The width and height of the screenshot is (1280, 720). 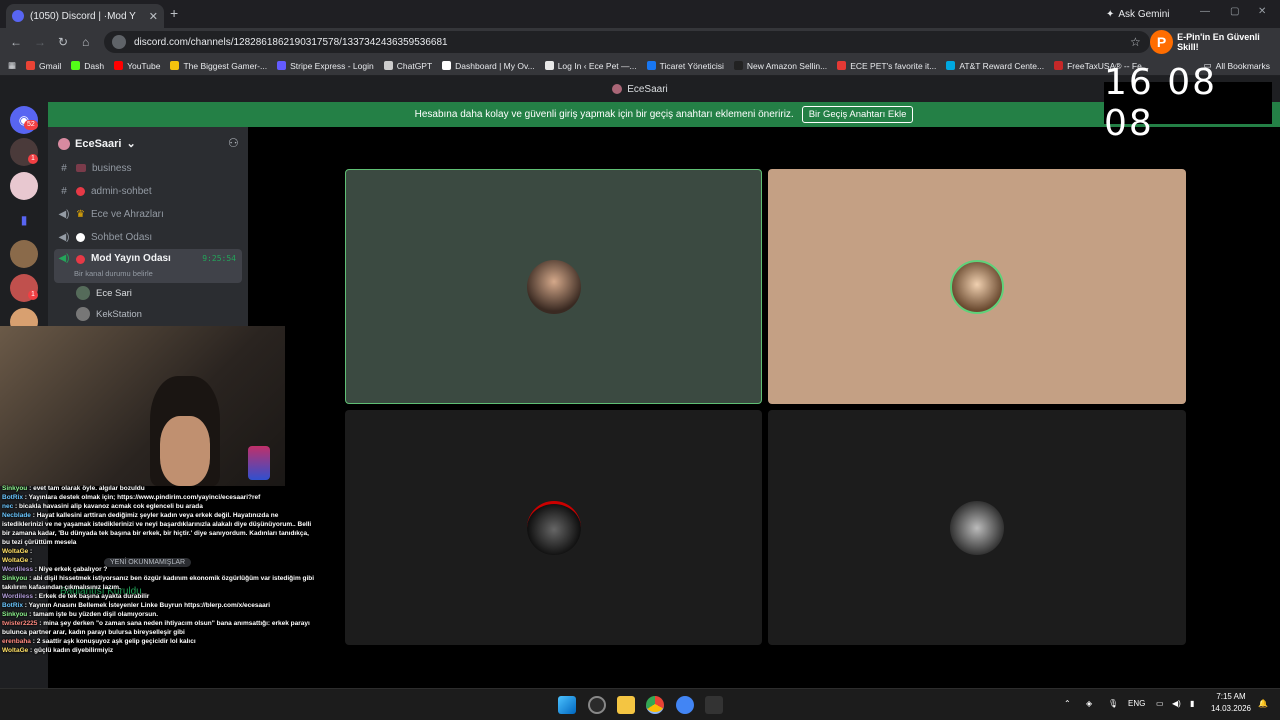 I want to click on close-tab-icon: ✕, so click(x=153, y=16).